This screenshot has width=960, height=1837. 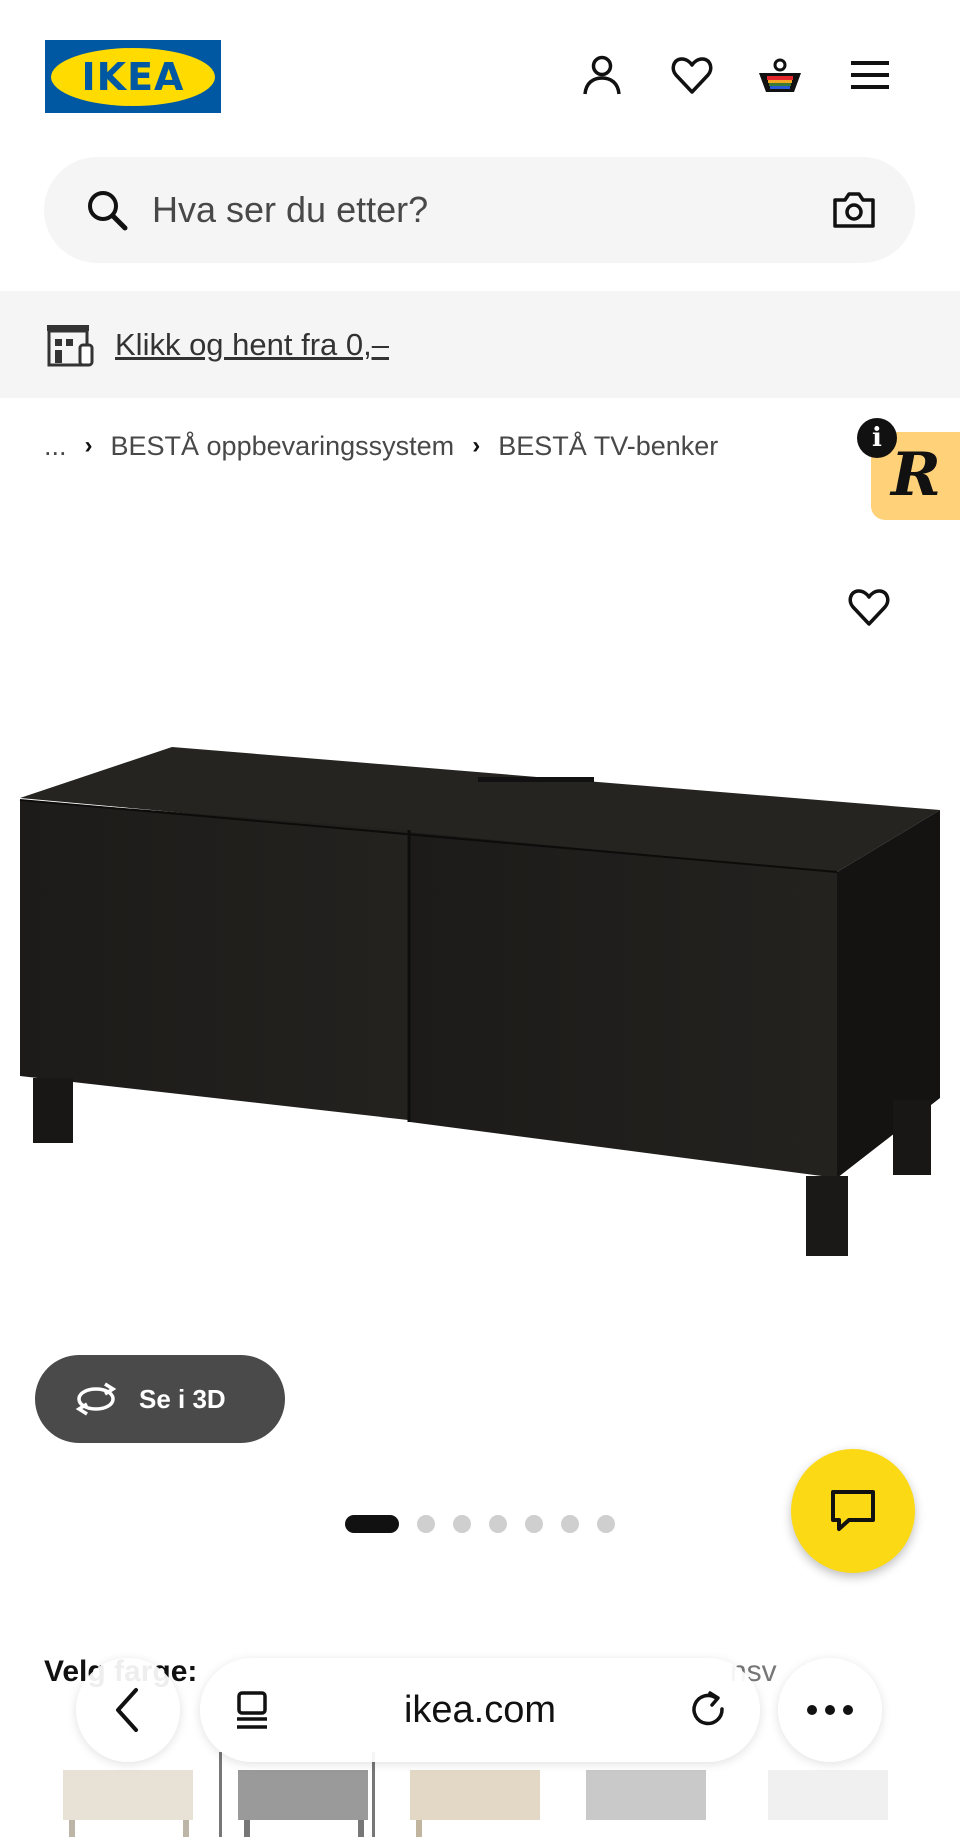 What do you see at coordinates (916, 475) in the screenshot?
I see `extension-letter: R` at bounding box center [916, 475].